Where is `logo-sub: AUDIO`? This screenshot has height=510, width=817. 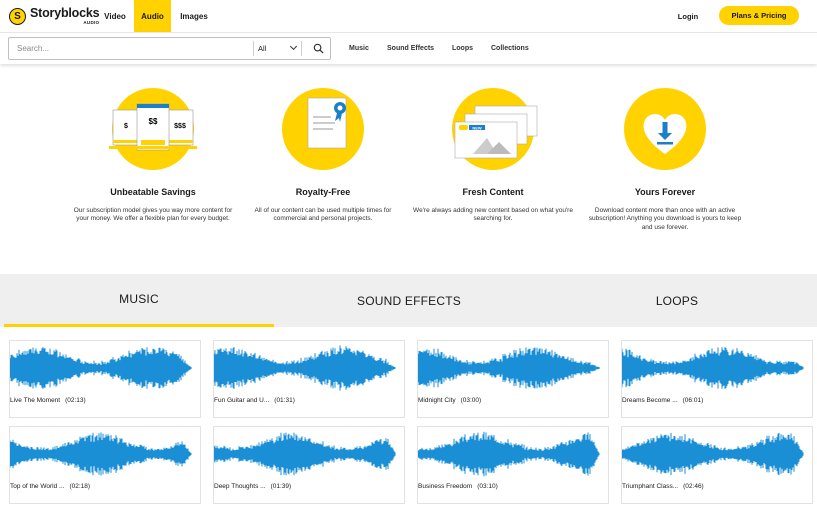
logo-sub: AUDIO is located at coordinates (91, 22).